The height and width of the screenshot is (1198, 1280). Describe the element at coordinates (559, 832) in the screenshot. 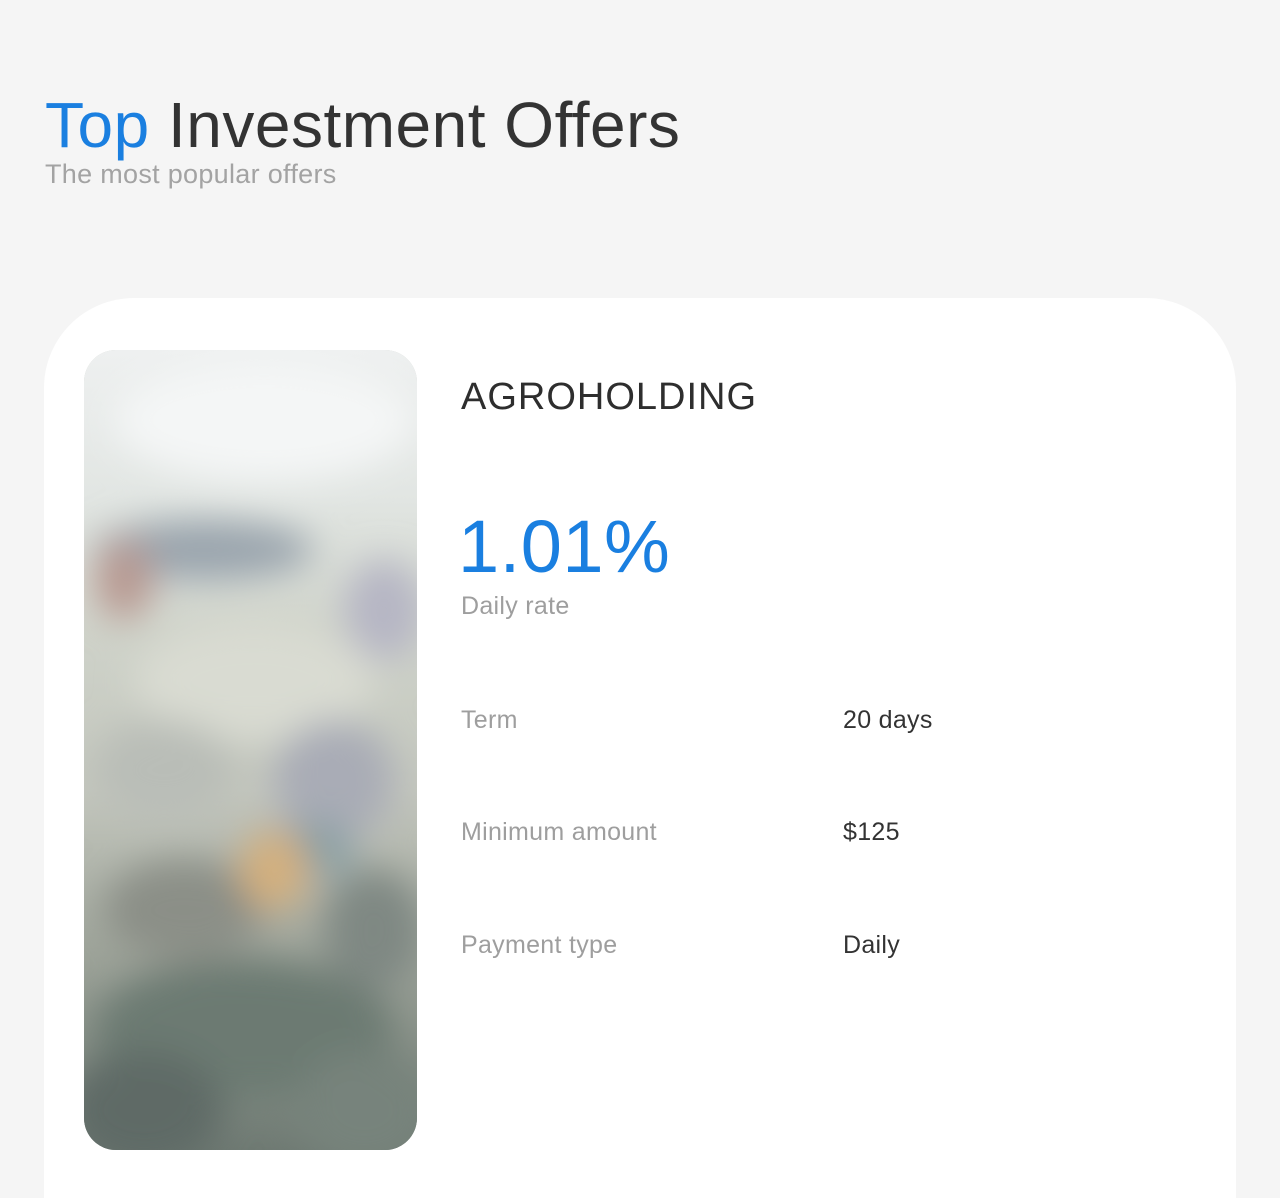

I see `detail-label: Minimum amount` at that location.